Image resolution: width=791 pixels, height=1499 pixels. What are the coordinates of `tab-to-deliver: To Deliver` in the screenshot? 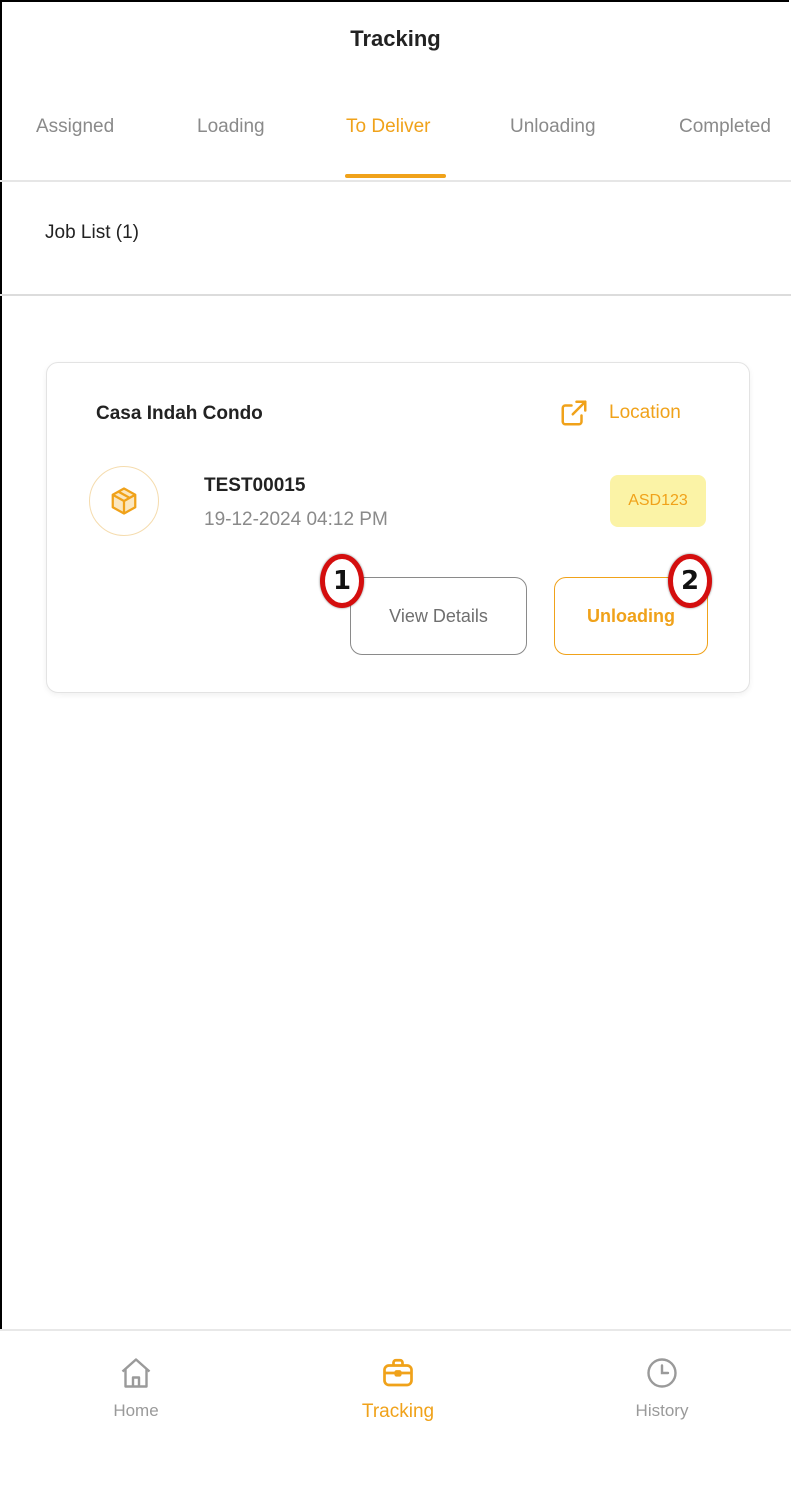 It's located at (388, 127).